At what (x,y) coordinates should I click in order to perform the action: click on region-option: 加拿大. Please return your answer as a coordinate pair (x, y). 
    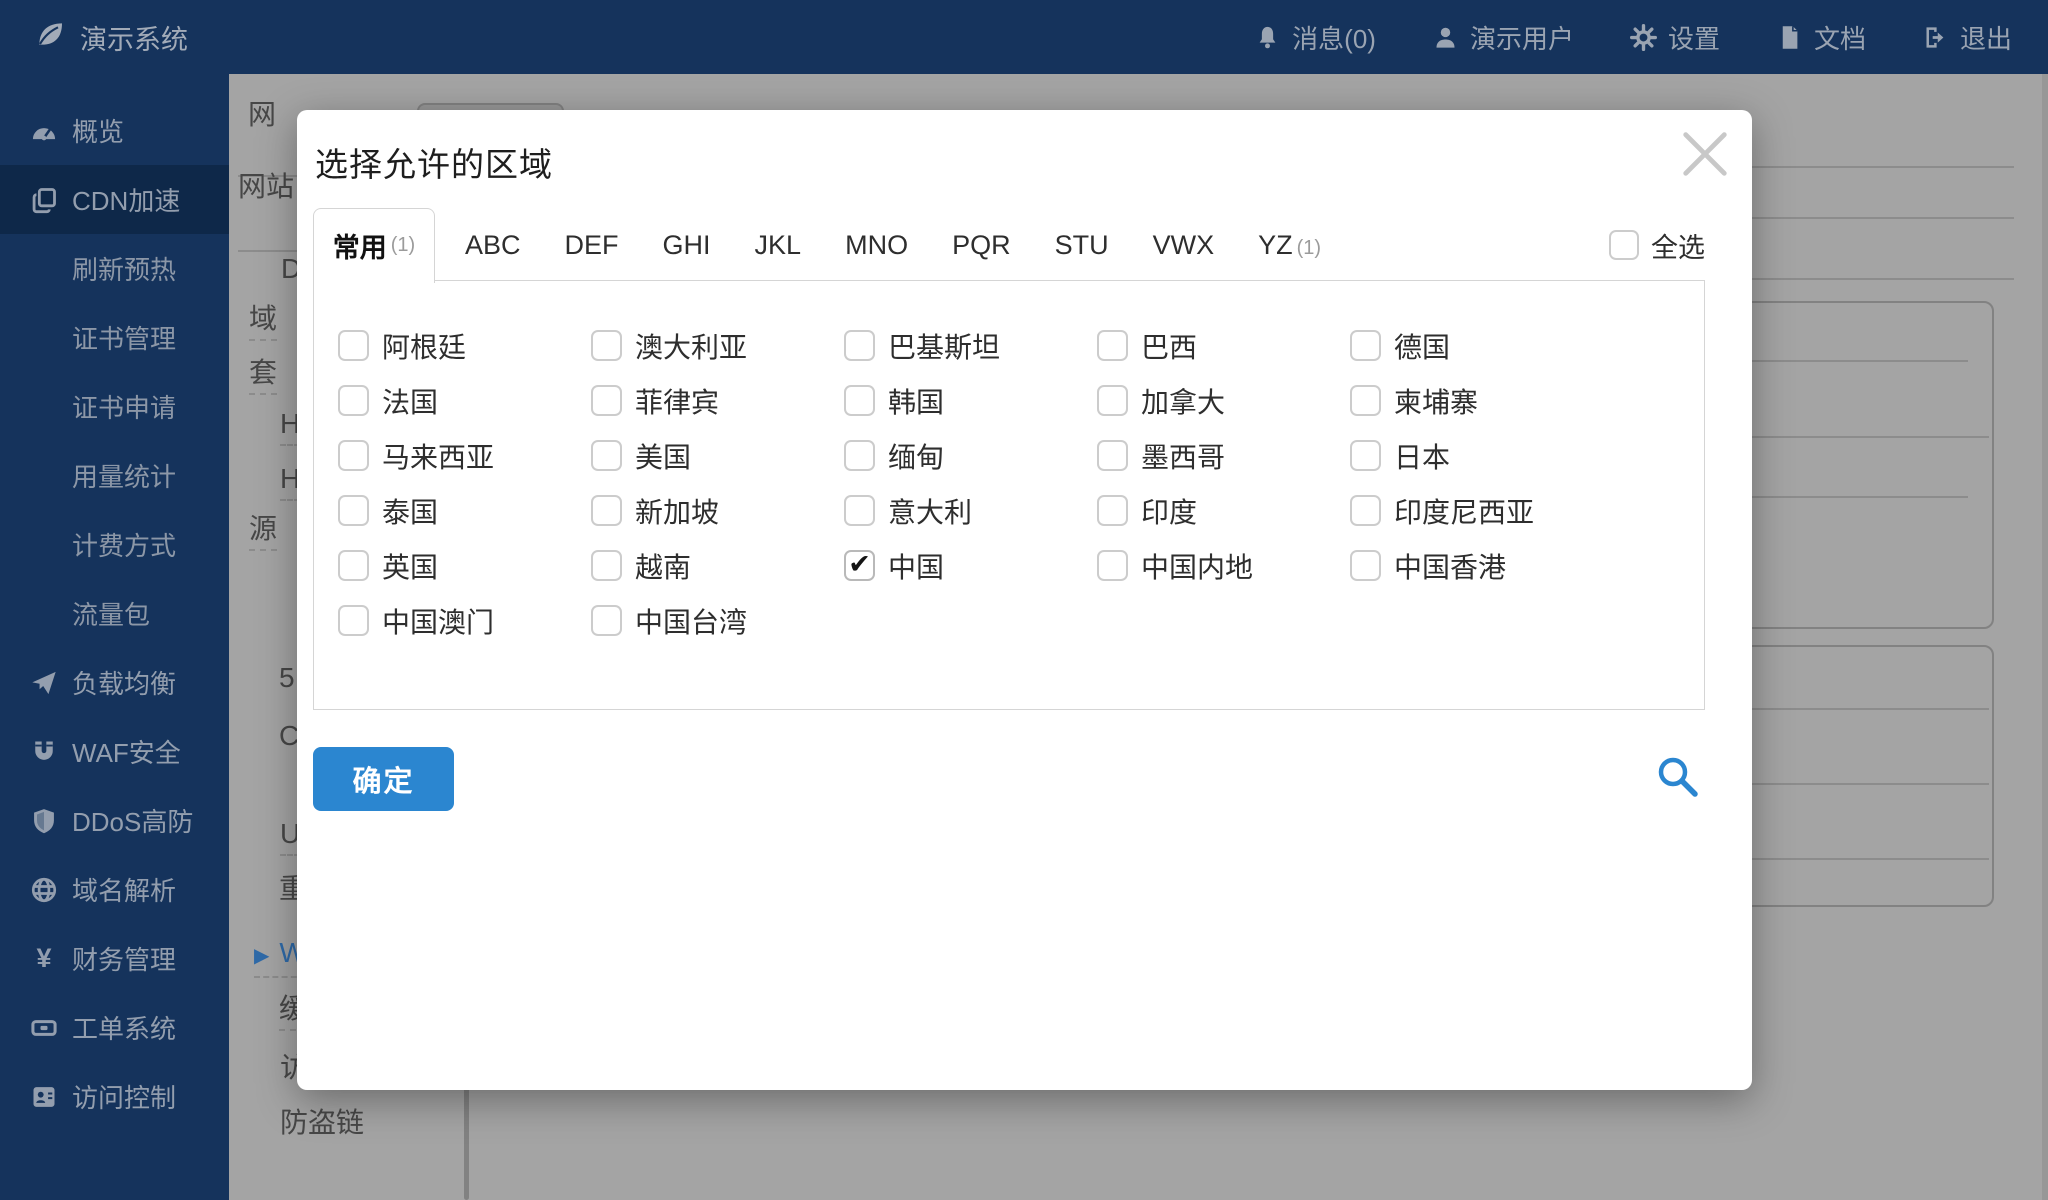
    Looking at the image, I should click on (1223, 400).